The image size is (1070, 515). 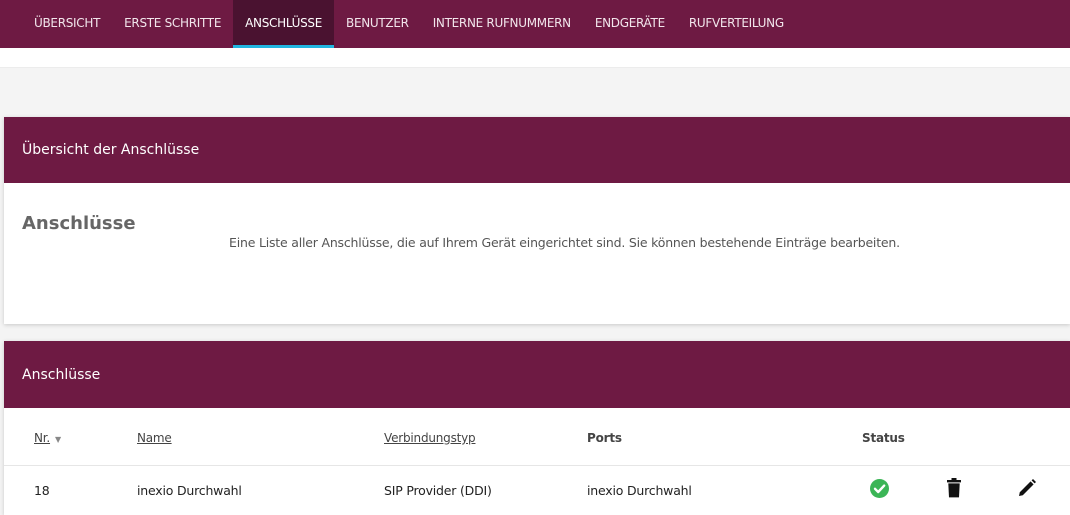 What do you see at coordinates (1027, 490) in the screenshot?
I see `pencil-icon` at bounding box center [1027, 490].